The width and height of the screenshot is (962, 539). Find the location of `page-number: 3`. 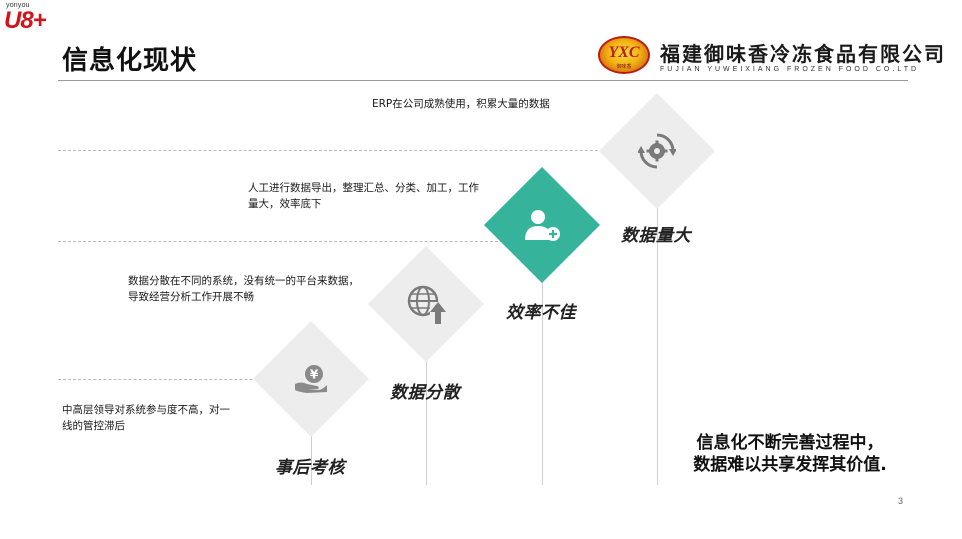

page-number: 3 is located at coordinates (901, 501).